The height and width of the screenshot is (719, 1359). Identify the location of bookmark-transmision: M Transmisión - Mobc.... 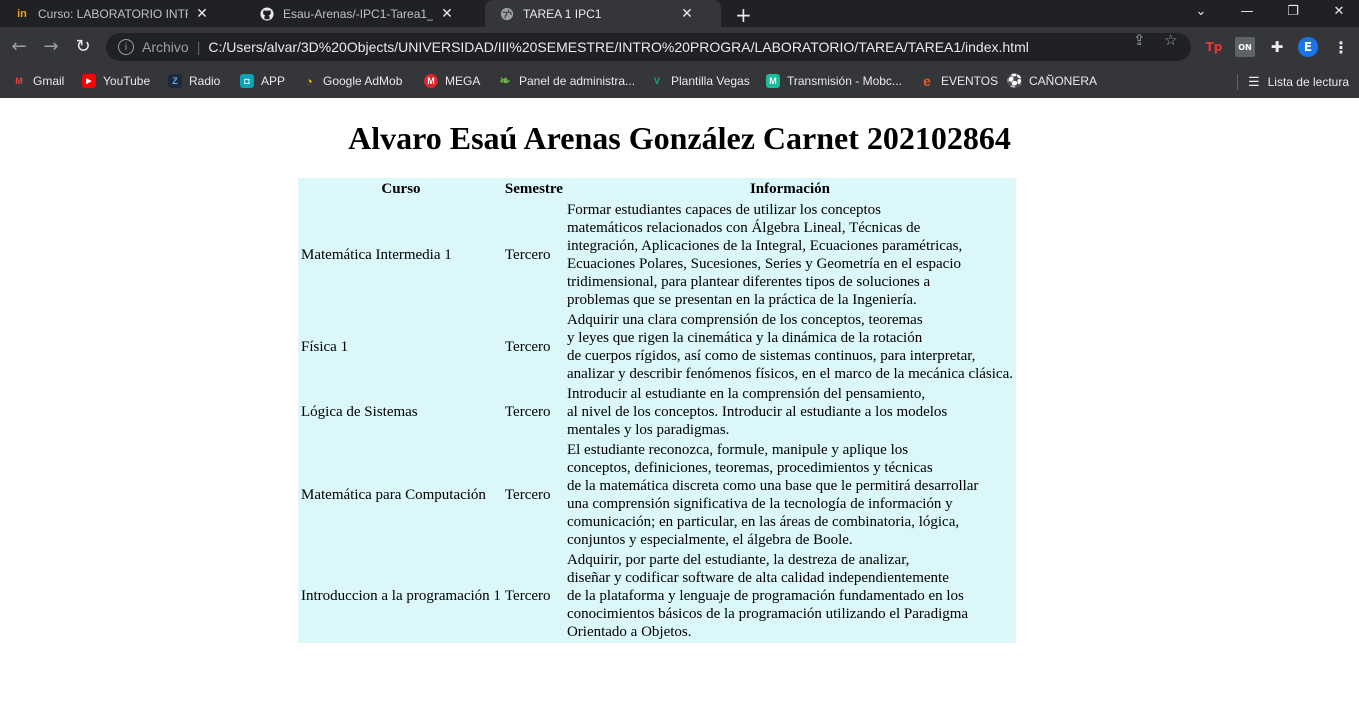
(834, 81).